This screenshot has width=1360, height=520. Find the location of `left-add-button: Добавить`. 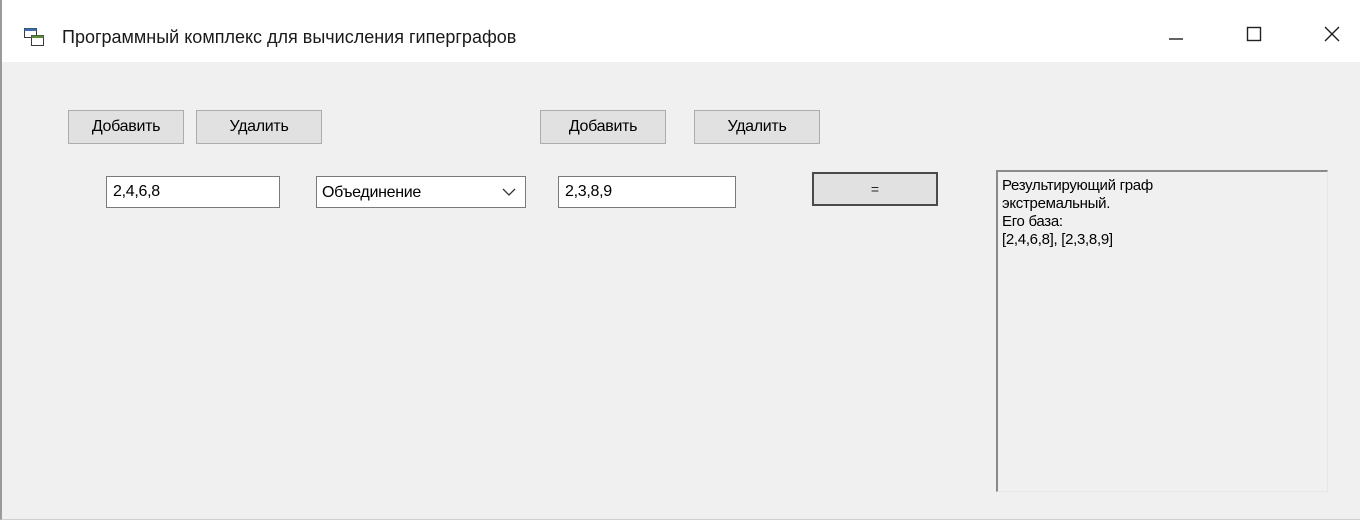

left-add-button: Добавить is located at coordinates (126, 127).